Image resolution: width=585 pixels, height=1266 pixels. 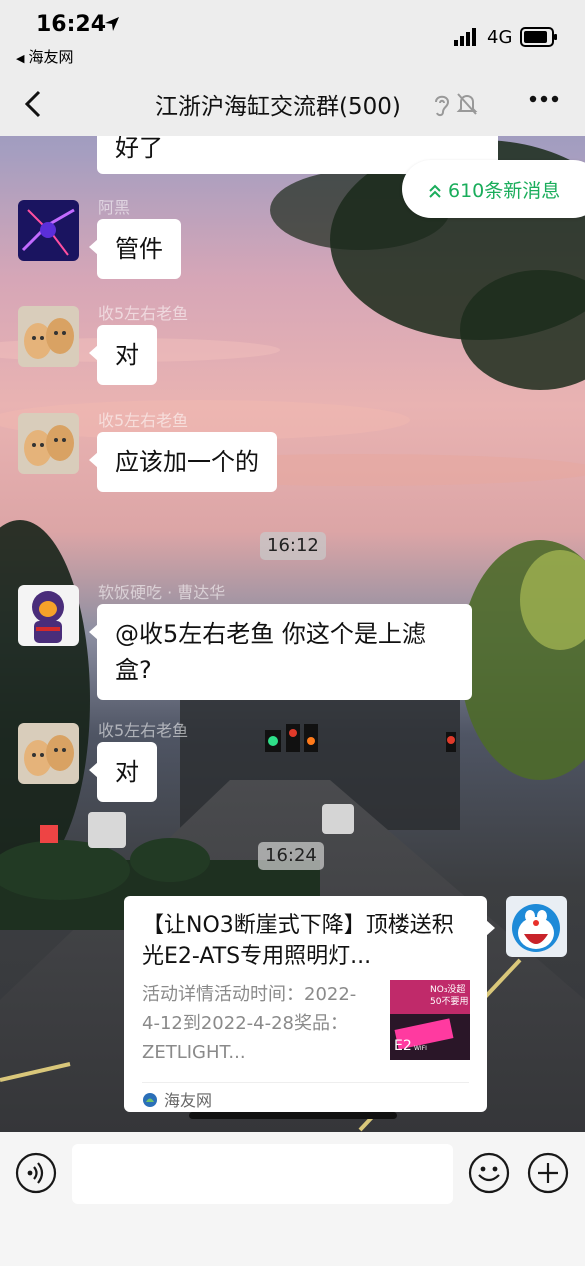 What do you see at coordinates (187, 462) in the screenshot?
I see `message-text: 应该加一个的` at bounding box center [187, 462].